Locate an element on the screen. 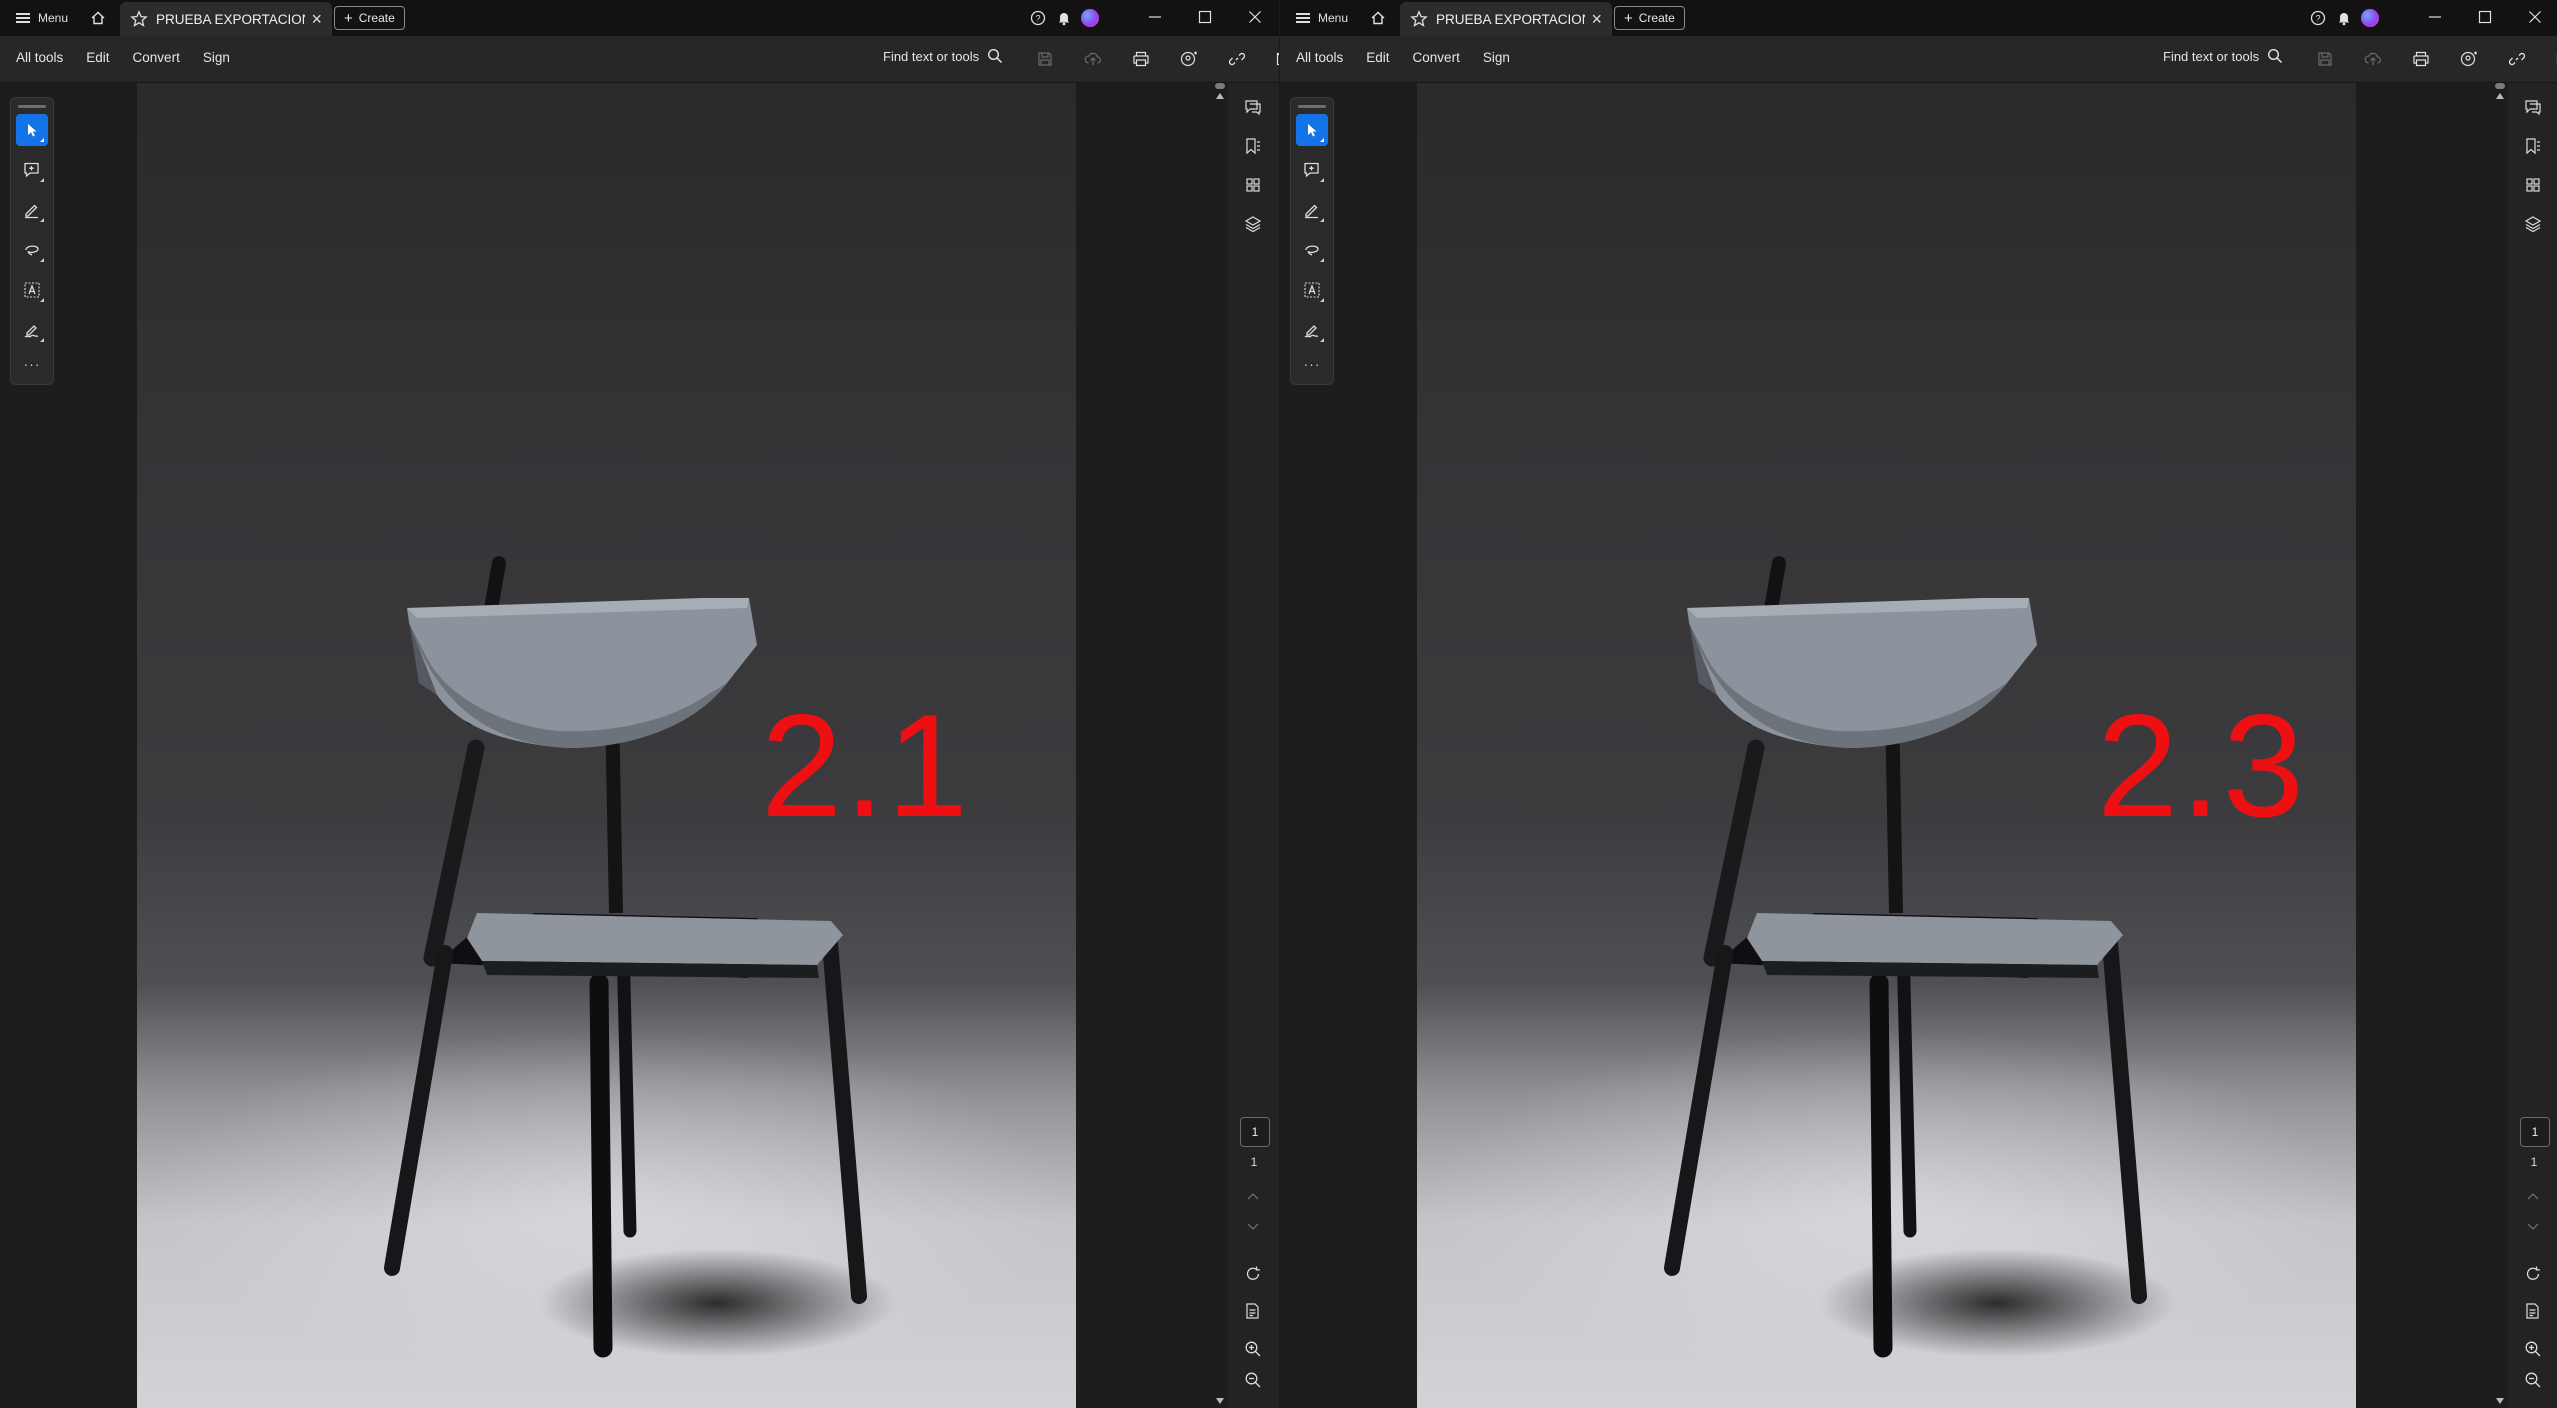 This screenshot has height=1408, width=2557. home-icon is located at coordinates (98, 18).